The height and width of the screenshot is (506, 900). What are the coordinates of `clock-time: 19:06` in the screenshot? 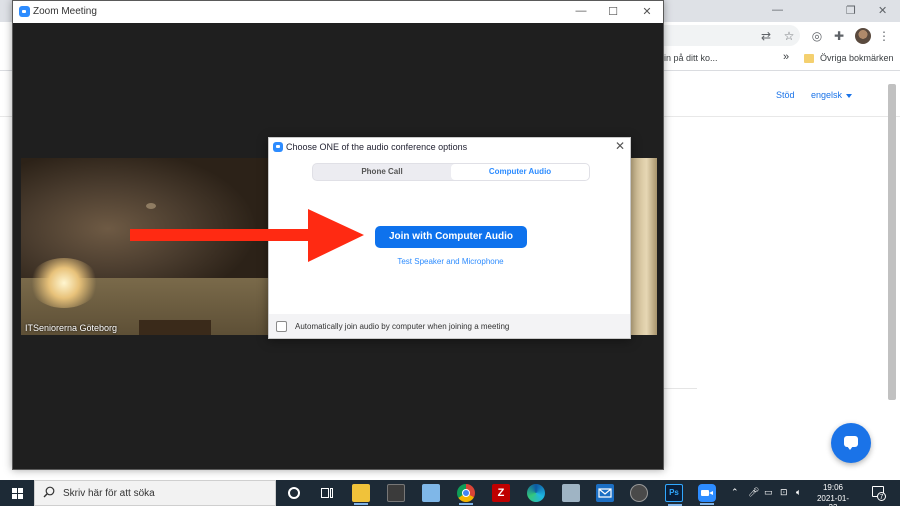 It's located at (833, 487).